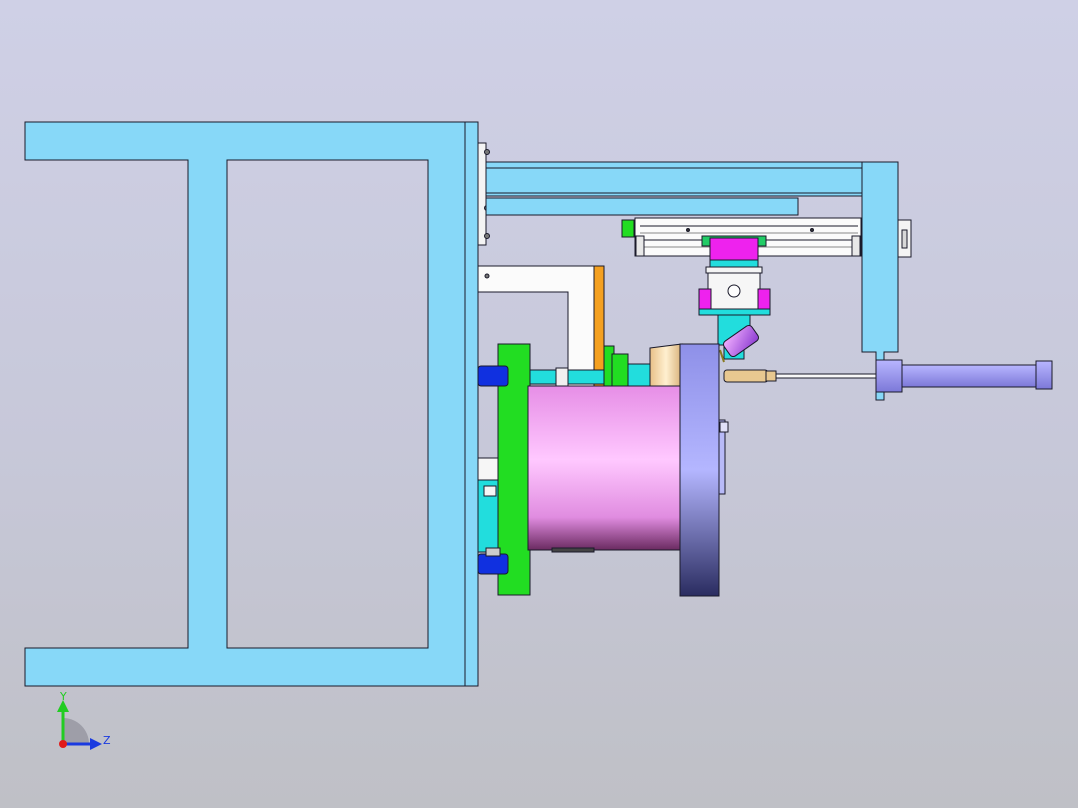 The width and height of the screenshot is (1078, 808). Describe the element at coordinates (504, 469) in the screenshot. I see `green-mount-plate` at that location.